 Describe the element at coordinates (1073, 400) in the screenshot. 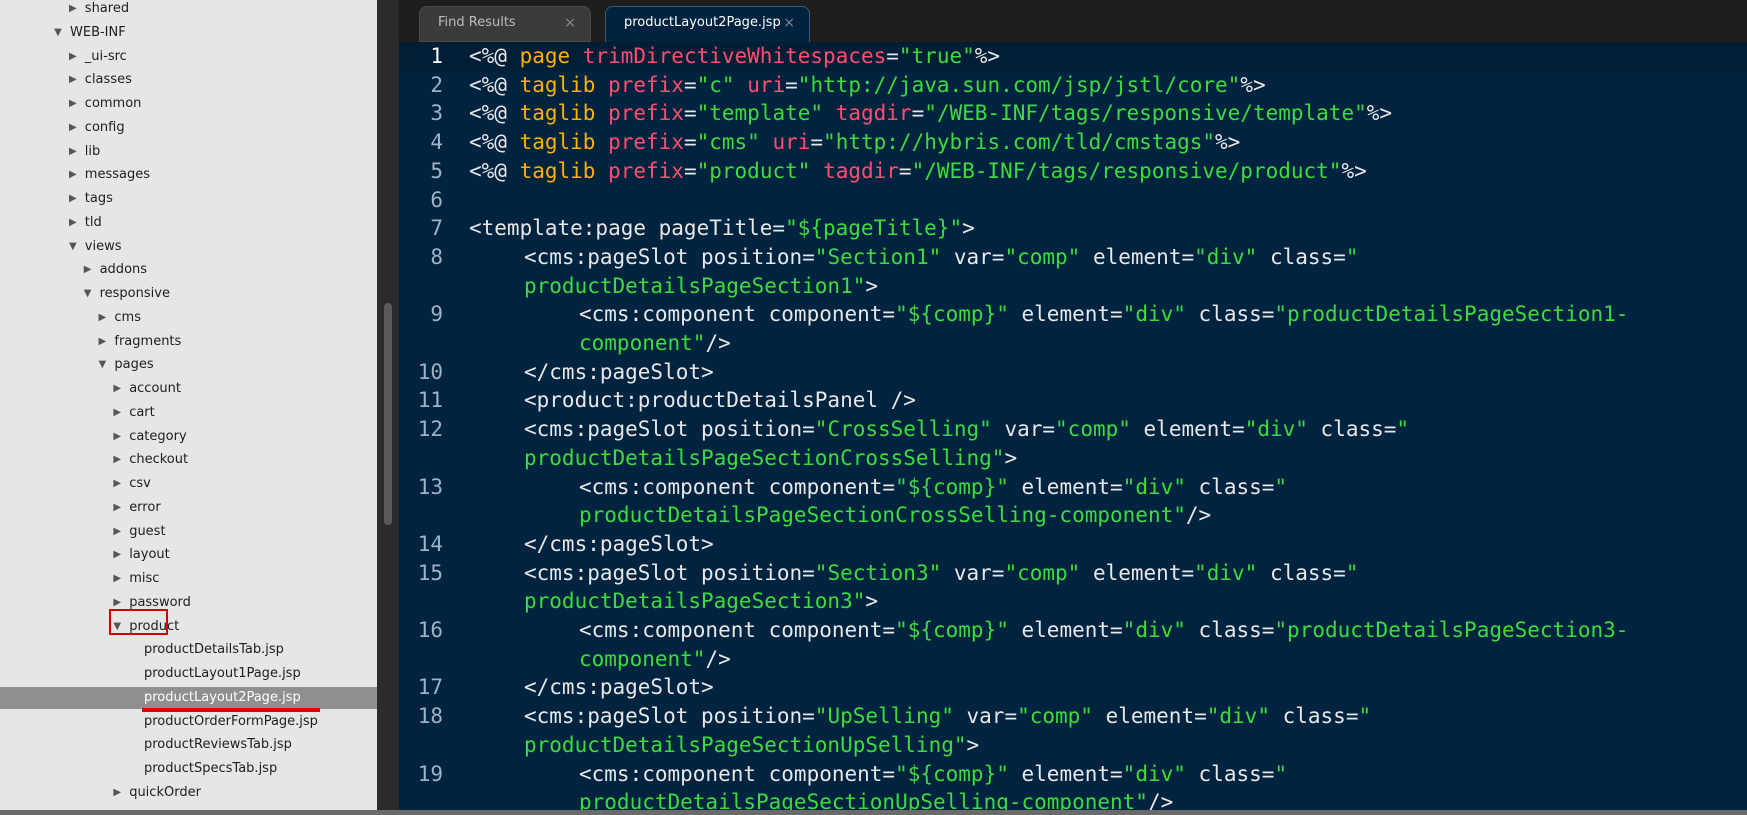

I see `code-line: 11 <product:productDetailsPanel />` at that location.